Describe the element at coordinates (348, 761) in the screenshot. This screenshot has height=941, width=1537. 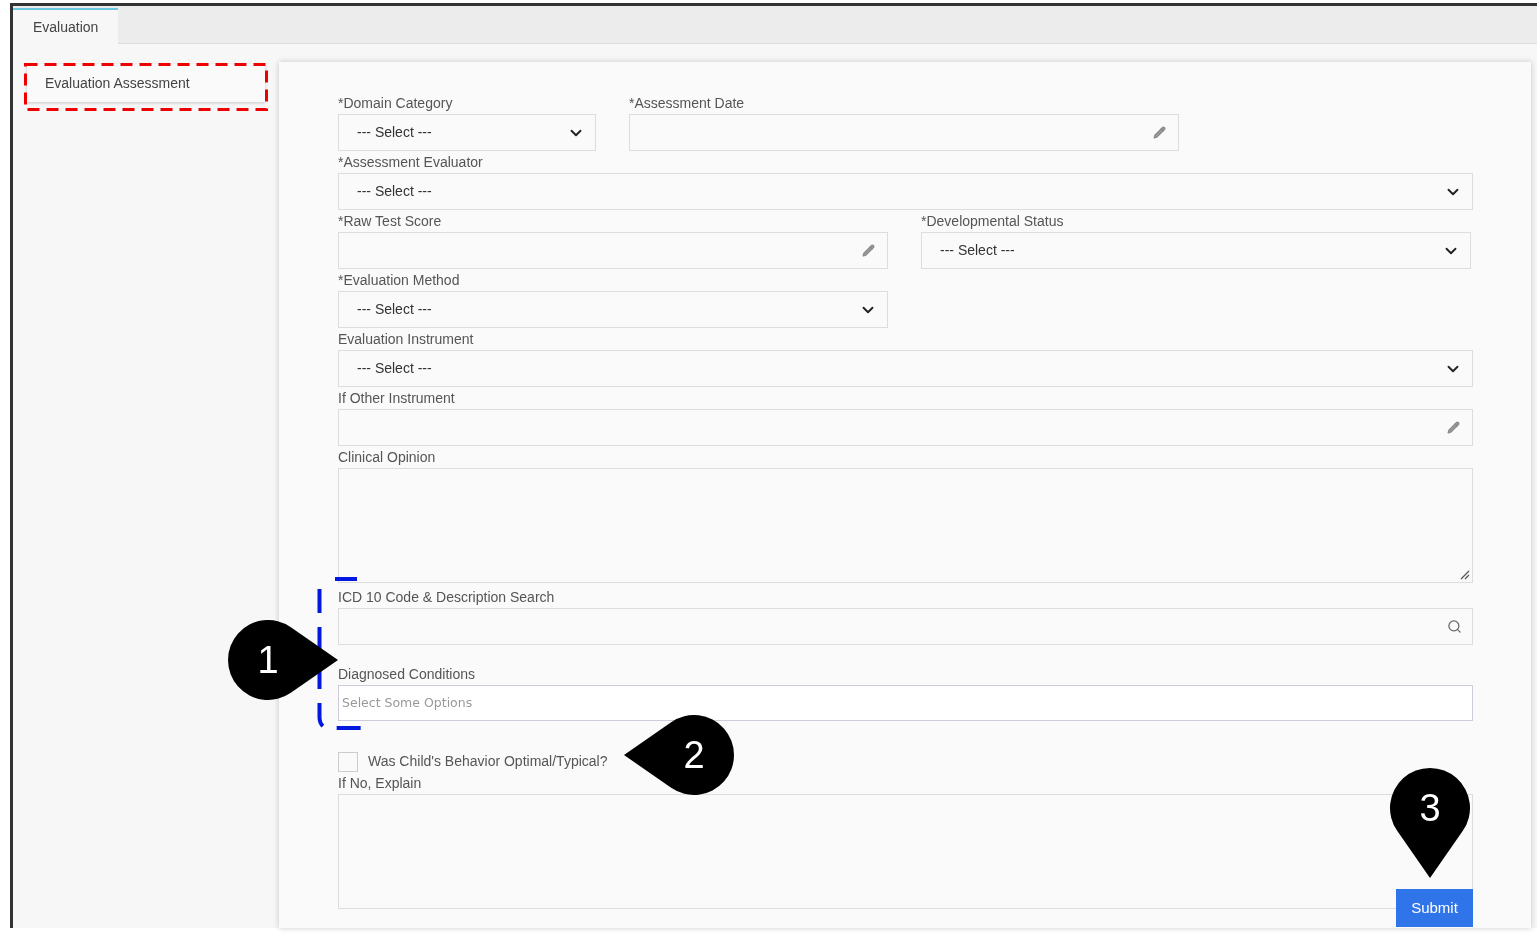
I see `checkbox` at that location.